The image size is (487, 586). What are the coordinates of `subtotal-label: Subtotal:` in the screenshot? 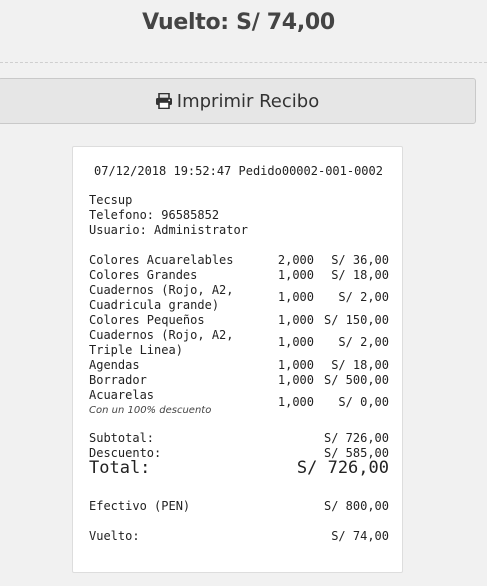 It's located at (122, 438).